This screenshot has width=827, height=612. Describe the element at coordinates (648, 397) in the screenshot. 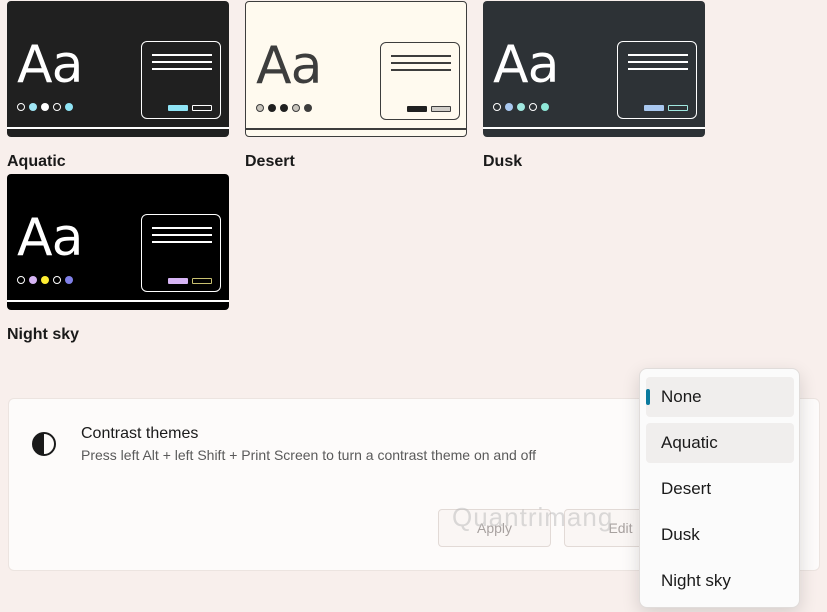

I see `selected-indicator` at that location.